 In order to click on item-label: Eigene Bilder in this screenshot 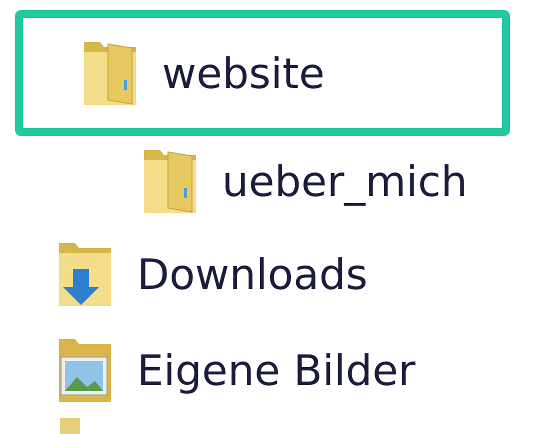, I will do `click(276, 370)`.